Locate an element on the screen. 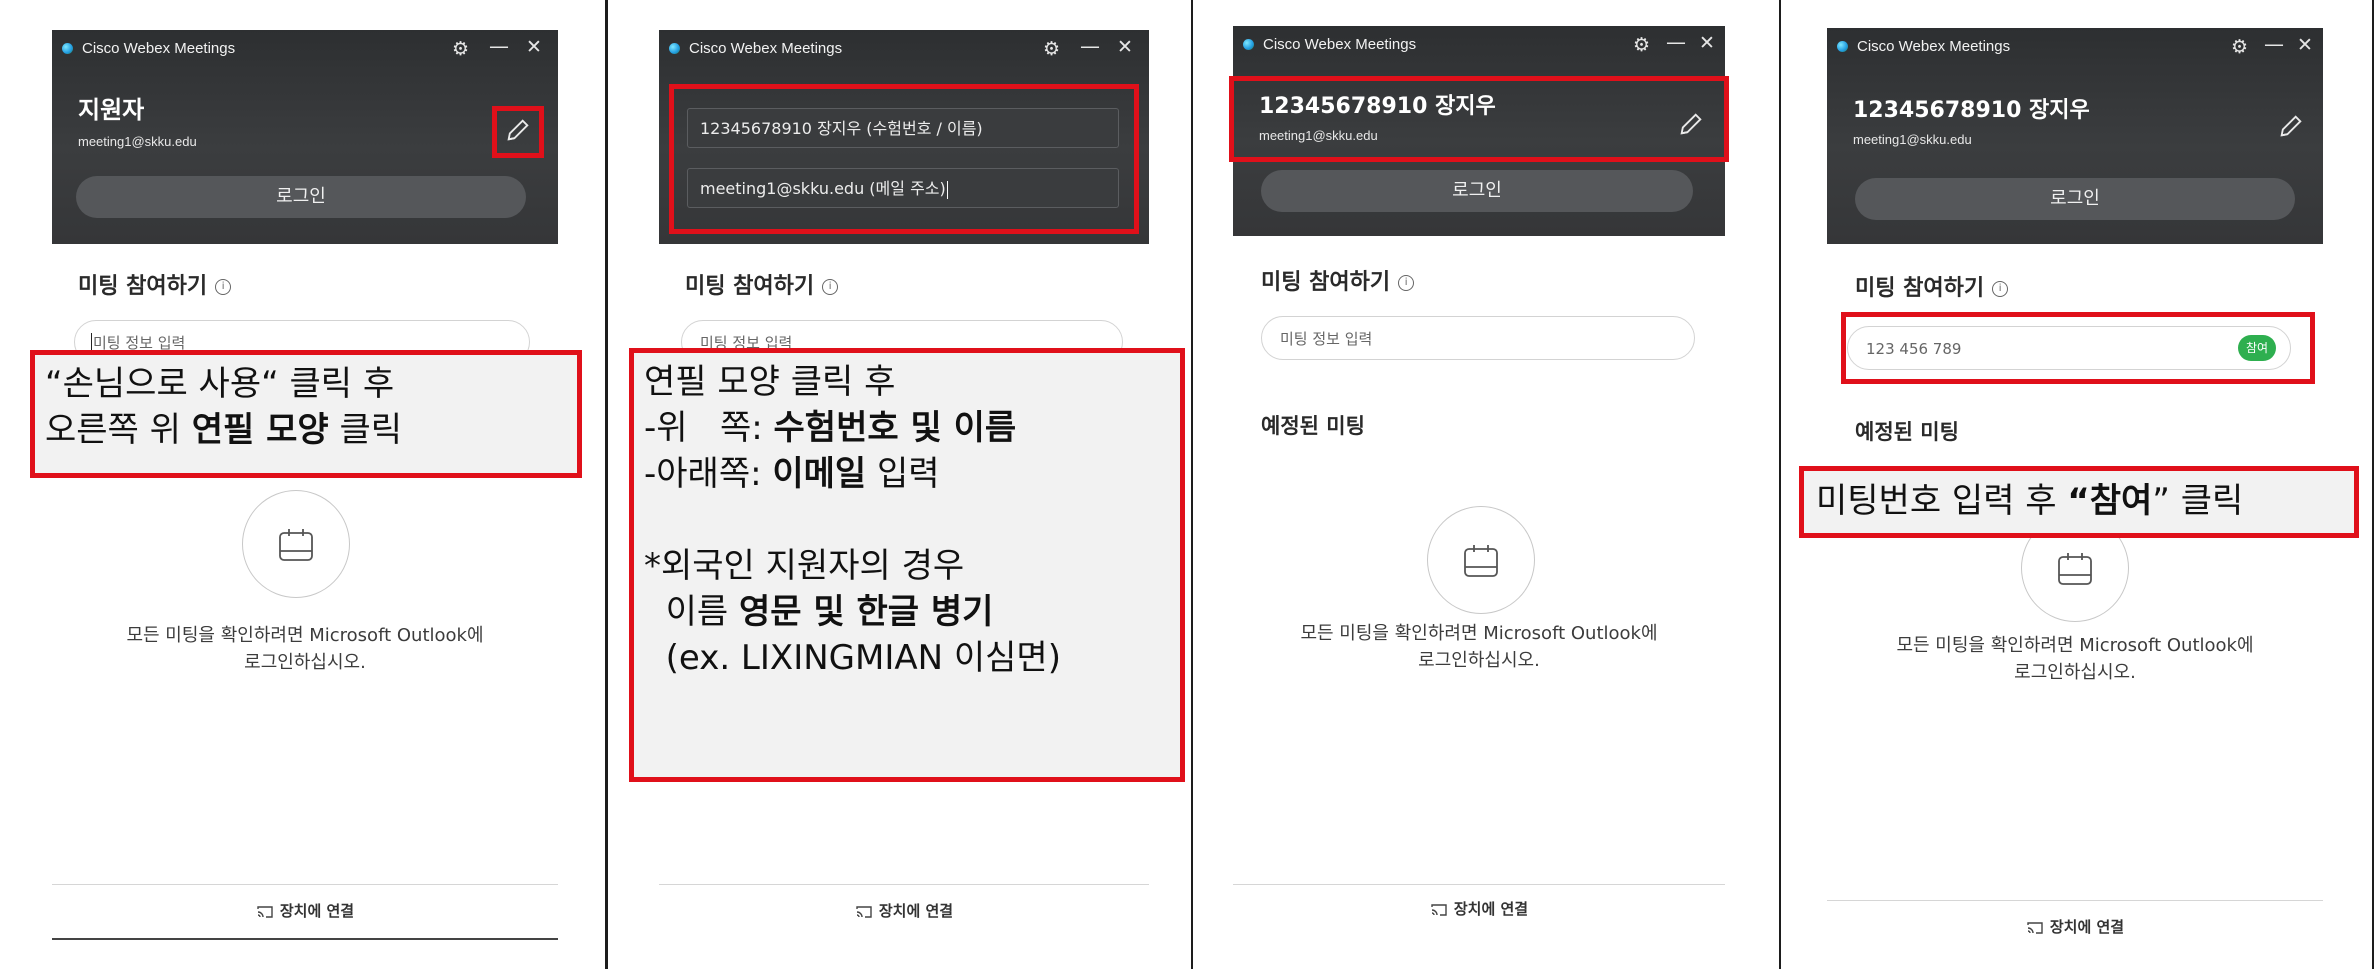 The image size is (2374, 969). callout-2-line3-post: 입력 is located at coordinates (903, 474).